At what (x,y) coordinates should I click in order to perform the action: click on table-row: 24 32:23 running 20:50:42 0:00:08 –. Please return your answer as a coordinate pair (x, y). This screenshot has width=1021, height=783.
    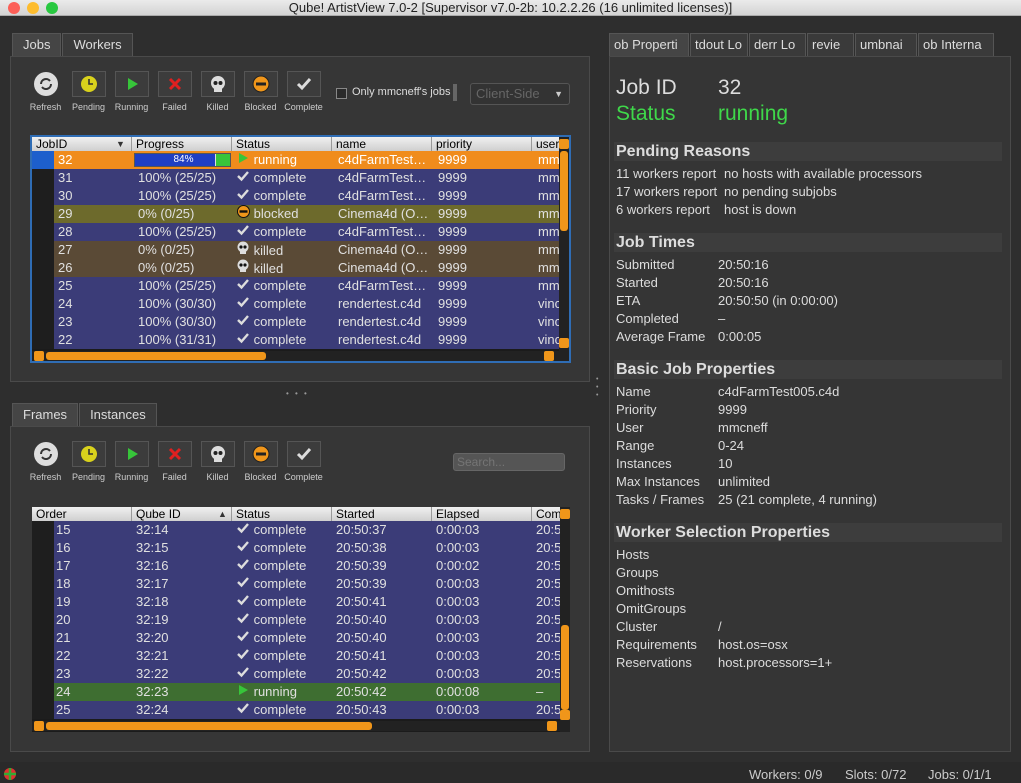
    Looking at the image, I should click on (296, 692).